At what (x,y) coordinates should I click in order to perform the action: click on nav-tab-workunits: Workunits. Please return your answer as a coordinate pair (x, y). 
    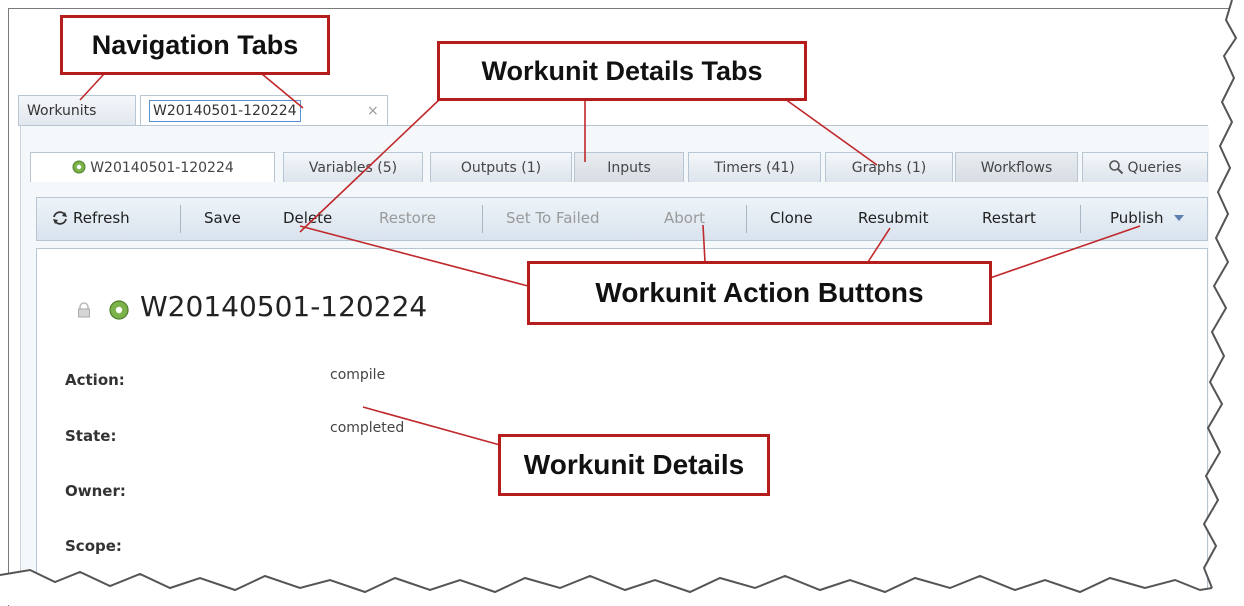
    Looking at the image, I should click on (77, 110).